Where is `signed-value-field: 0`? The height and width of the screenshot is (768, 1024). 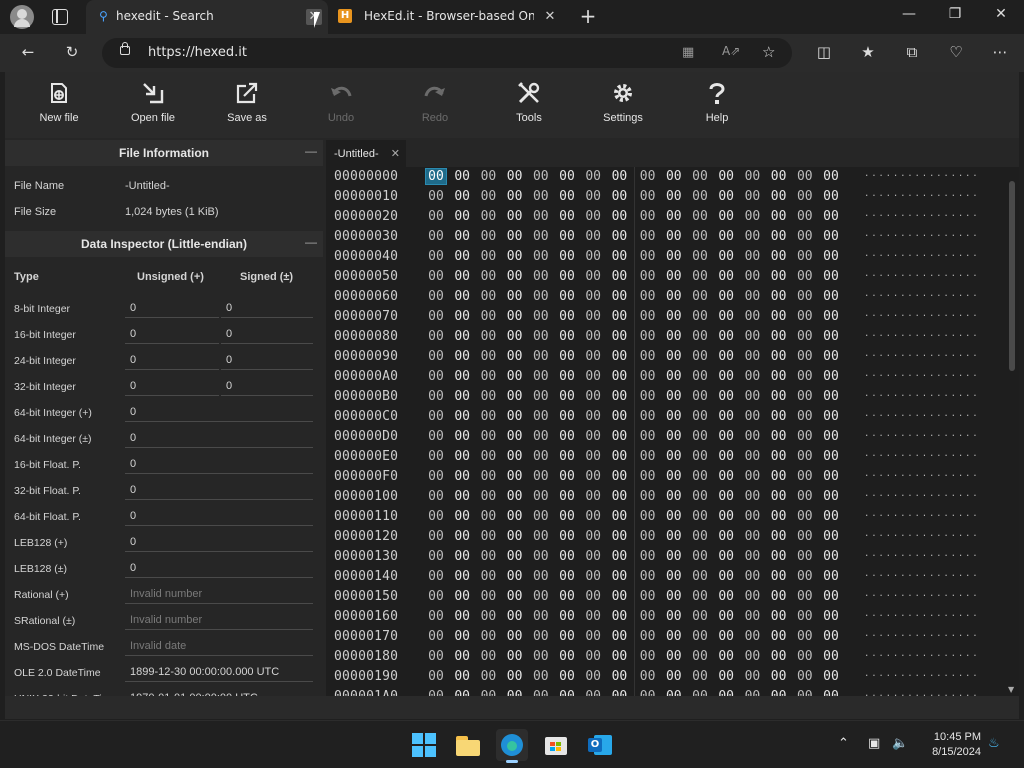 signed-value-field: 0 is located at coordinates (267, 386).